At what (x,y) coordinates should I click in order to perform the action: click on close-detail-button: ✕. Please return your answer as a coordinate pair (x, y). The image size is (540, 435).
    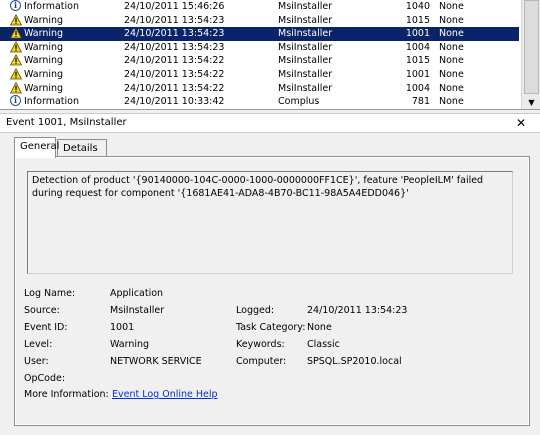
    Looking at the image, I should click on (521, 123).